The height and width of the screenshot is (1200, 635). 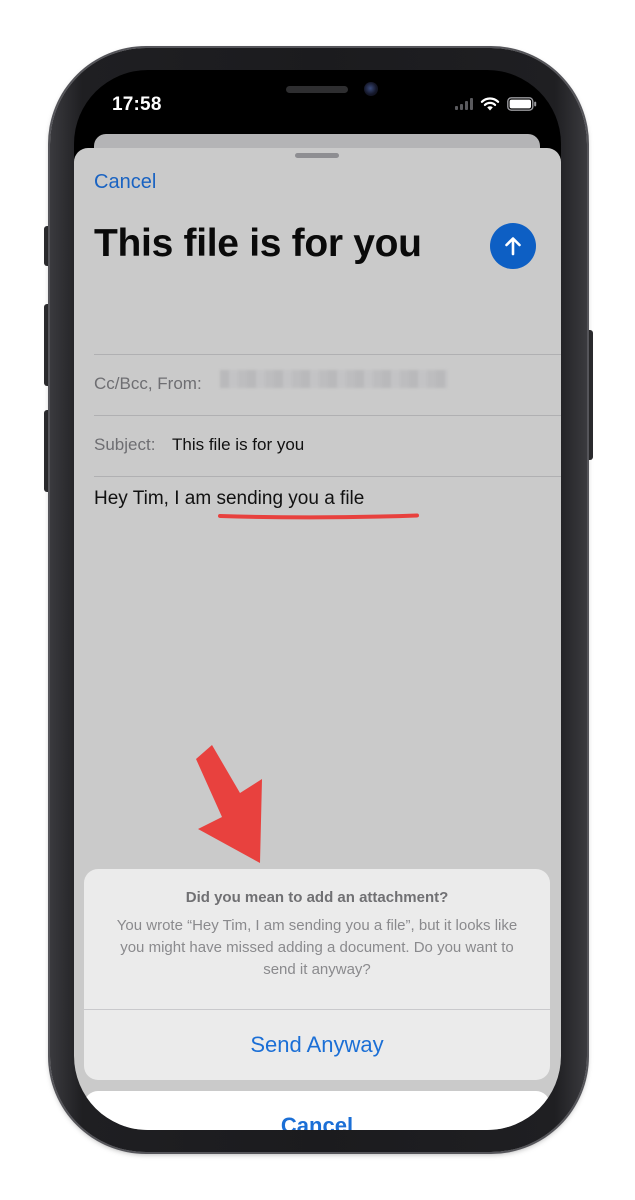 What do you see at coordinates (317, 89) in the screenshot?
I see `earpiece-speaker` at bounding box center [317, 89].